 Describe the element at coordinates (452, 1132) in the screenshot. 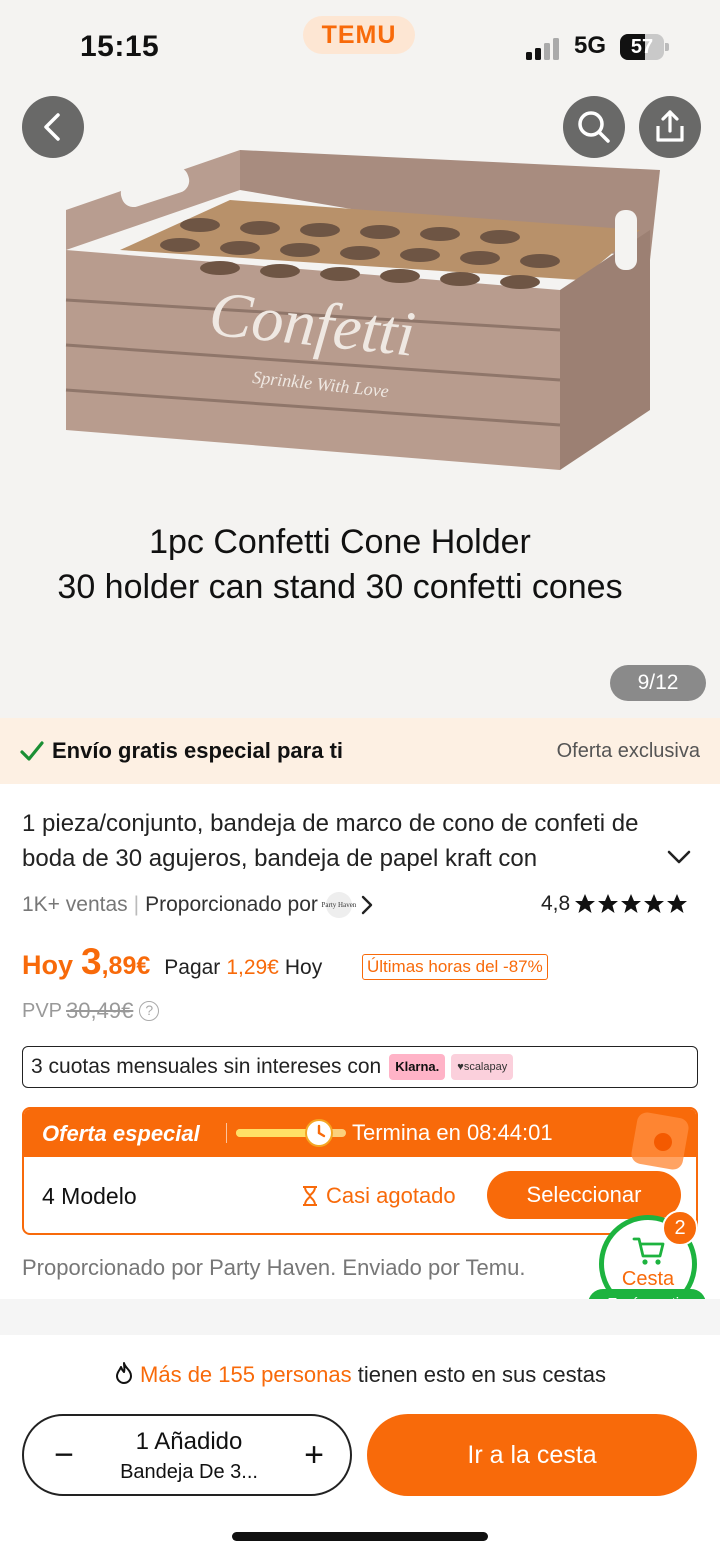

I see `offer-countdown: Termina en 08:44:01` at that location.